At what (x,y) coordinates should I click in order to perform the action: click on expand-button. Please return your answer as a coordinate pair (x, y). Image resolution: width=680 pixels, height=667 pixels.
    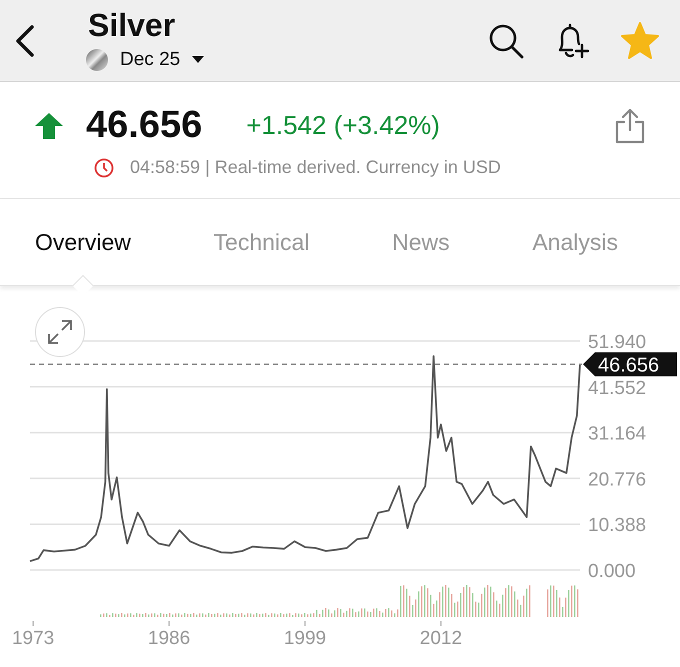
    Looking at the image, I should click on (60, 332).